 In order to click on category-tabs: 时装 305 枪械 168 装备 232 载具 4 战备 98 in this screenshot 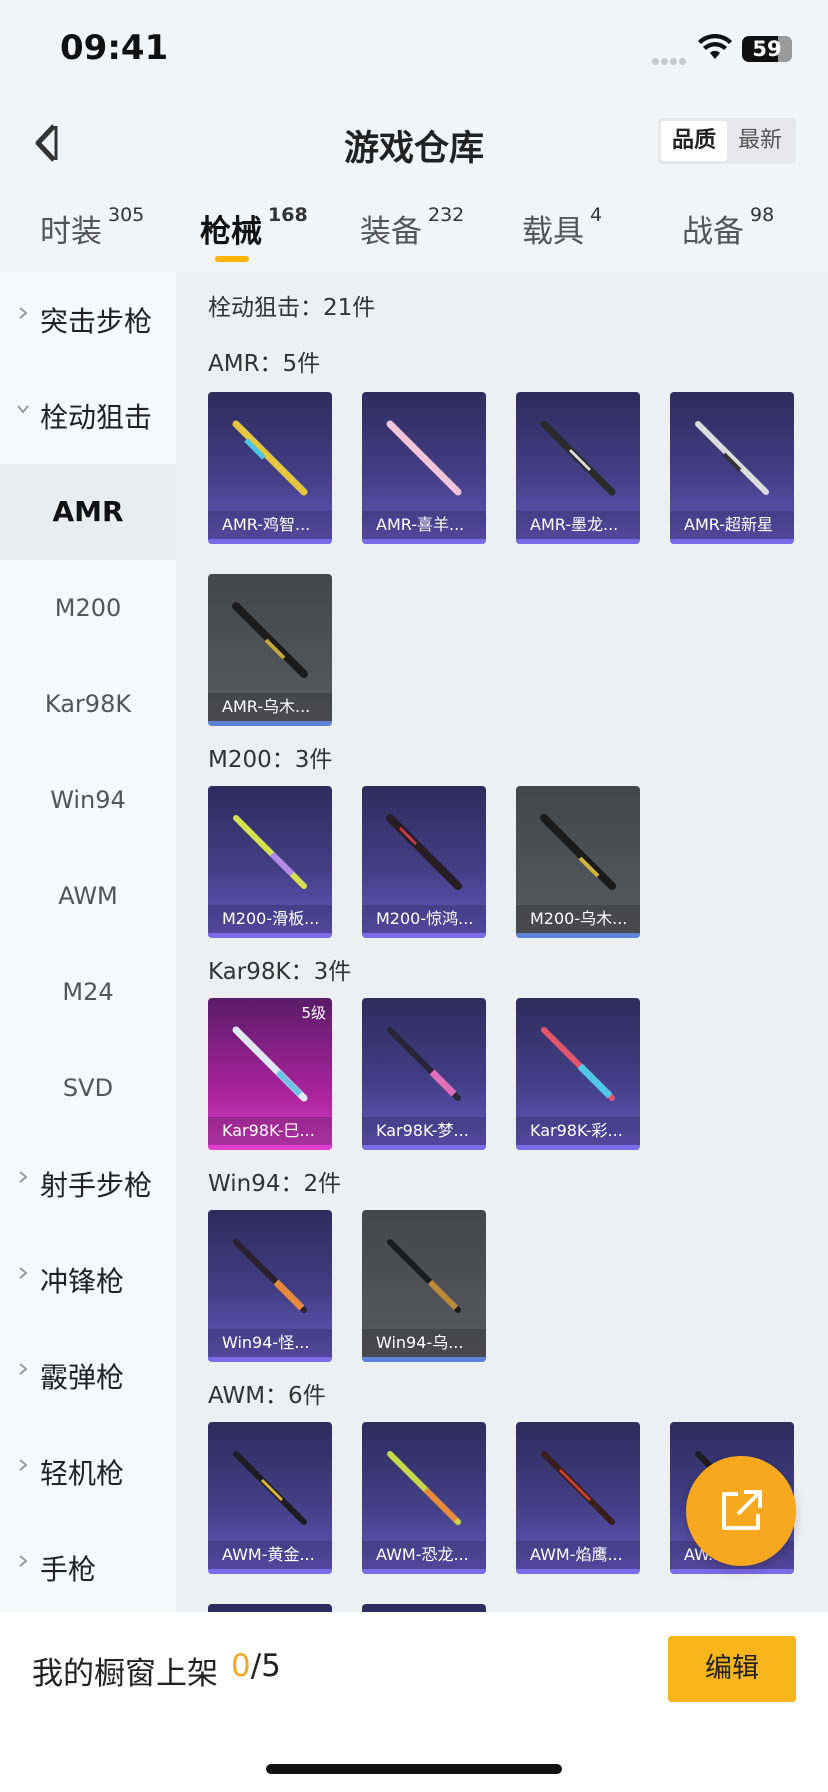, I will do `click(414, 236)`.